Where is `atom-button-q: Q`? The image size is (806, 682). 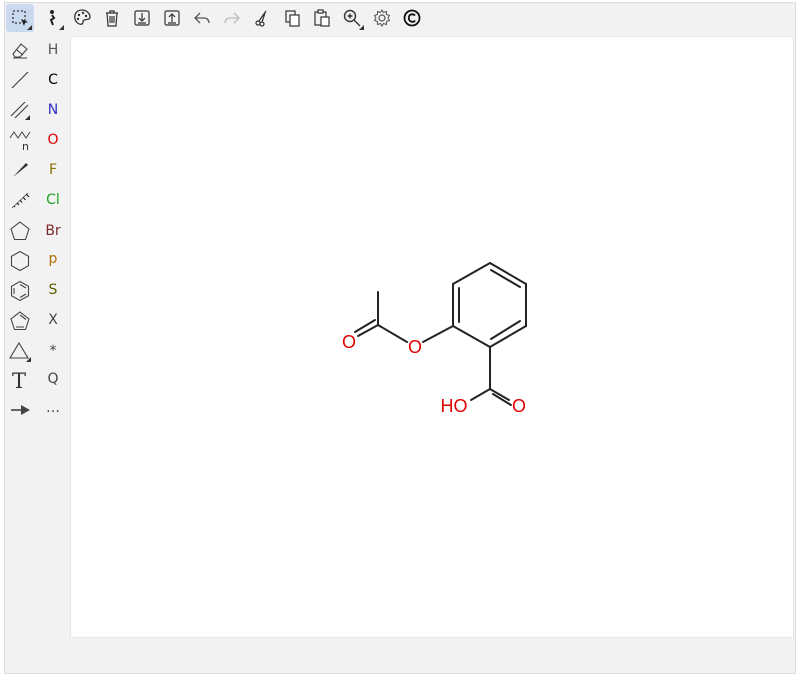 atom-button-q: Q is located at coordinates (53, 379).